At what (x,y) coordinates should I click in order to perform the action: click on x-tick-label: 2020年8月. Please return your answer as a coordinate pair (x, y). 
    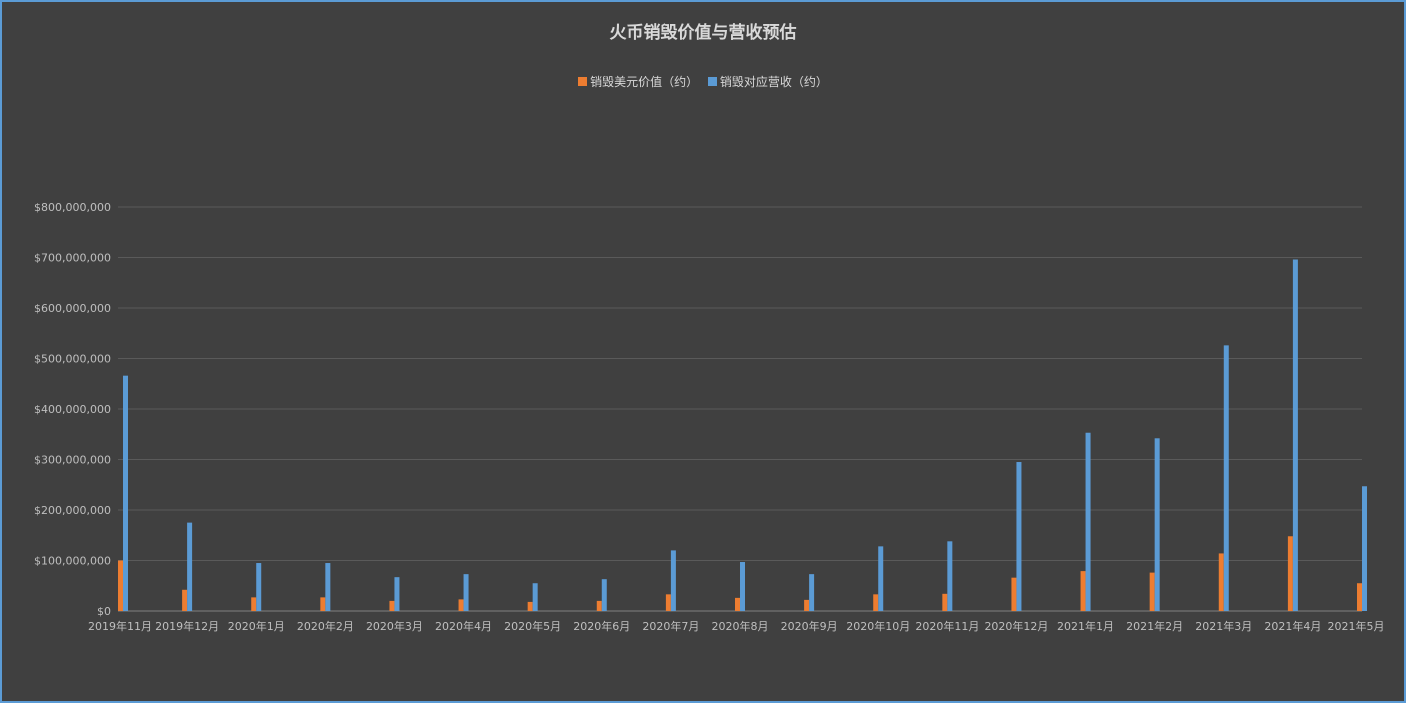
    Looking at the image, I should click on (740, 626).